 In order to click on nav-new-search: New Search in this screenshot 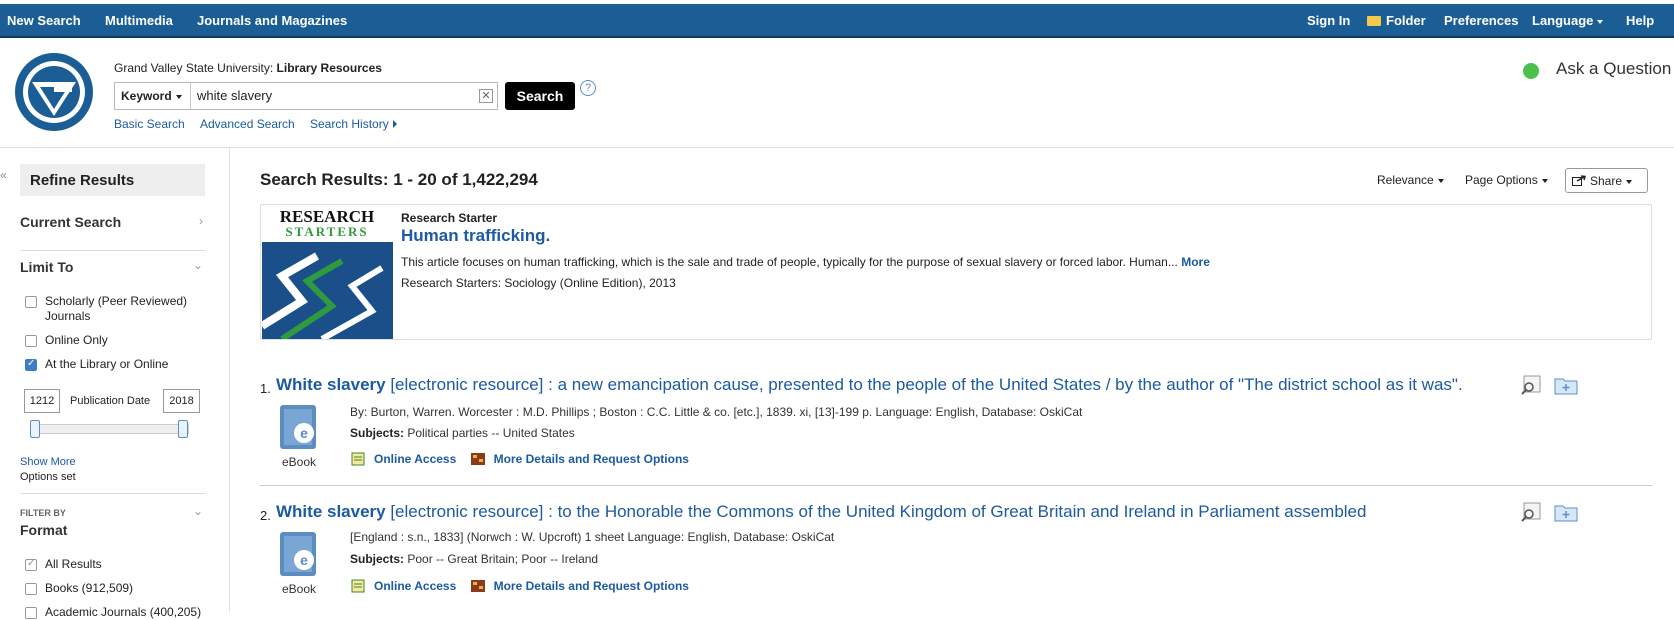, I will do `click(44, 20)`.